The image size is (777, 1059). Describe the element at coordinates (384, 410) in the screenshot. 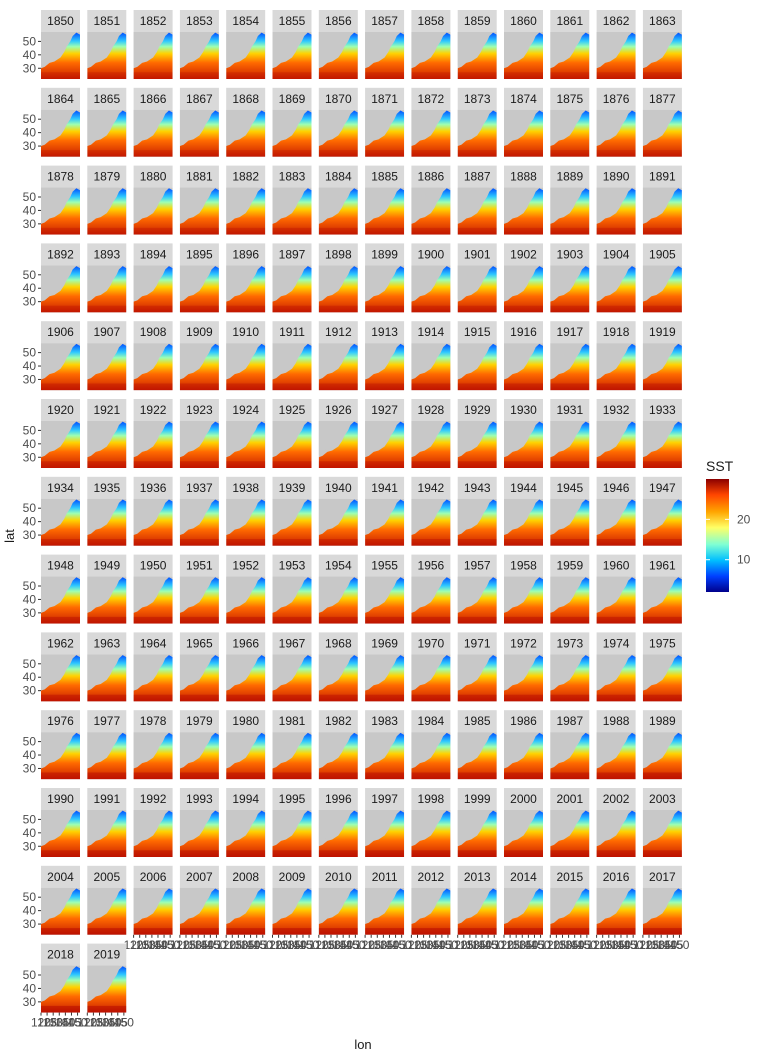

I see `facet-strip-label: 1927` at that location.